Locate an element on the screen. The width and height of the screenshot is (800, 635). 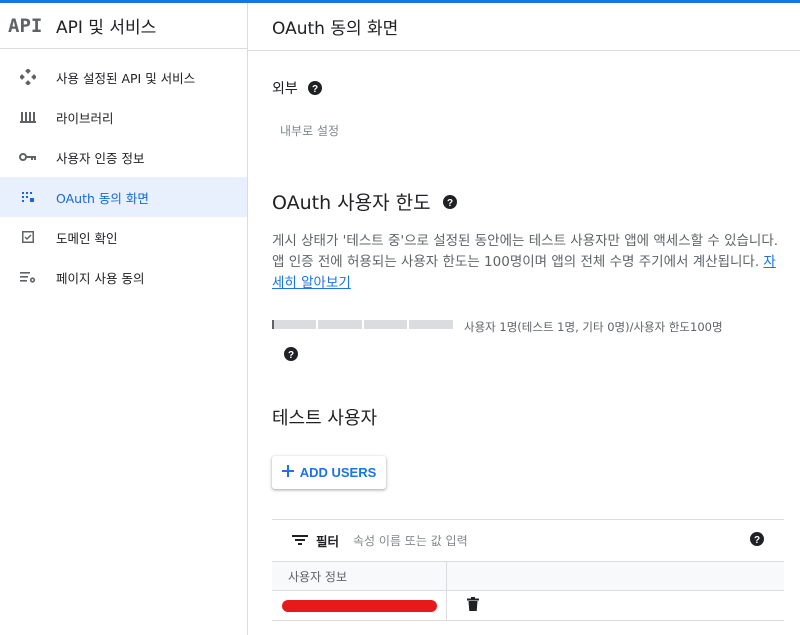
sidebar-item-enabled-apis: 사용 설정된 API 및 서비스 is located at coordinates (123, 77).